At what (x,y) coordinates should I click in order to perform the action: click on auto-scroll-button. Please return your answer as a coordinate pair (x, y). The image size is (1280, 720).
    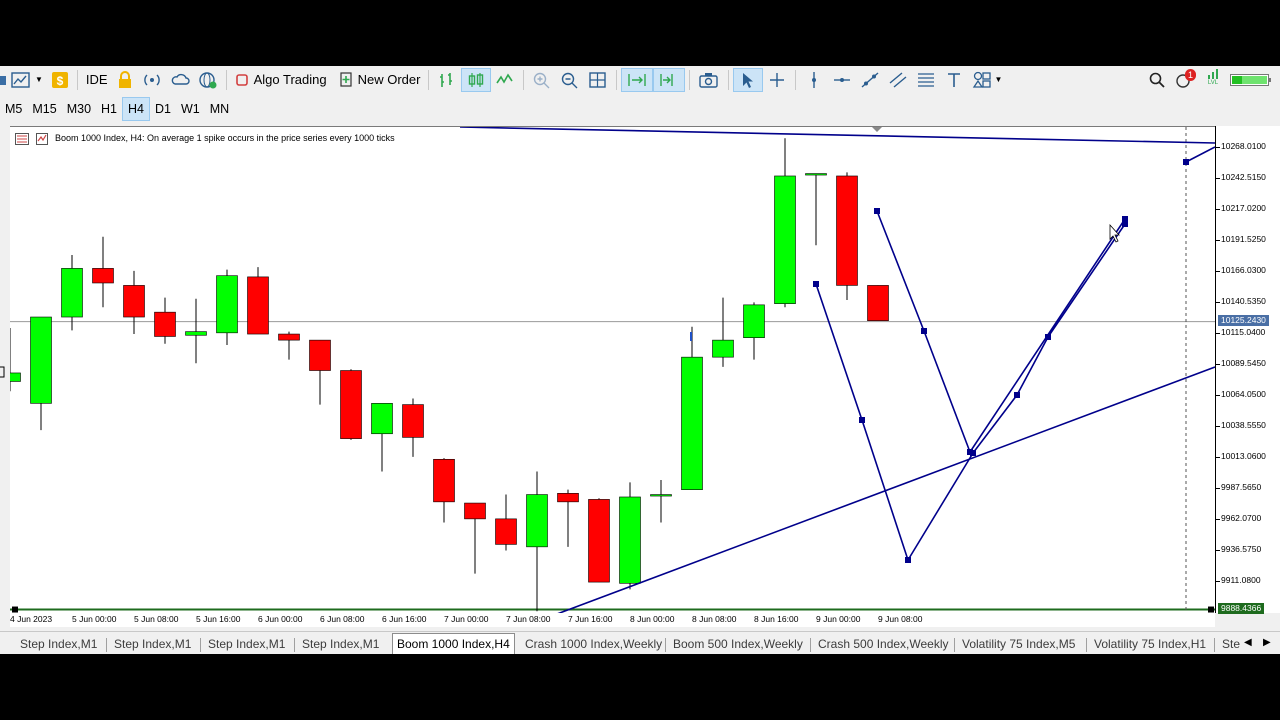
    Looking at the image, I should click on (637, 79).